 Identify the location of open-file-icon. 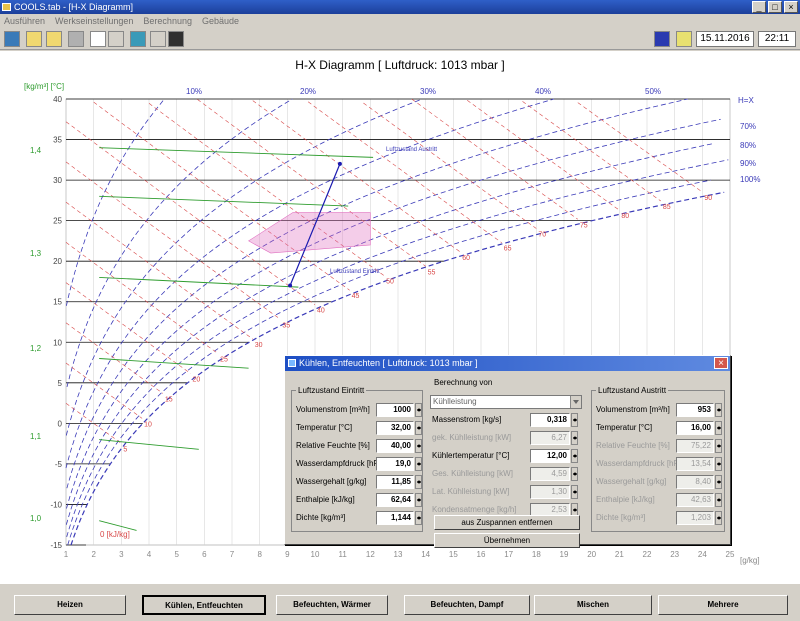
(34, 39).